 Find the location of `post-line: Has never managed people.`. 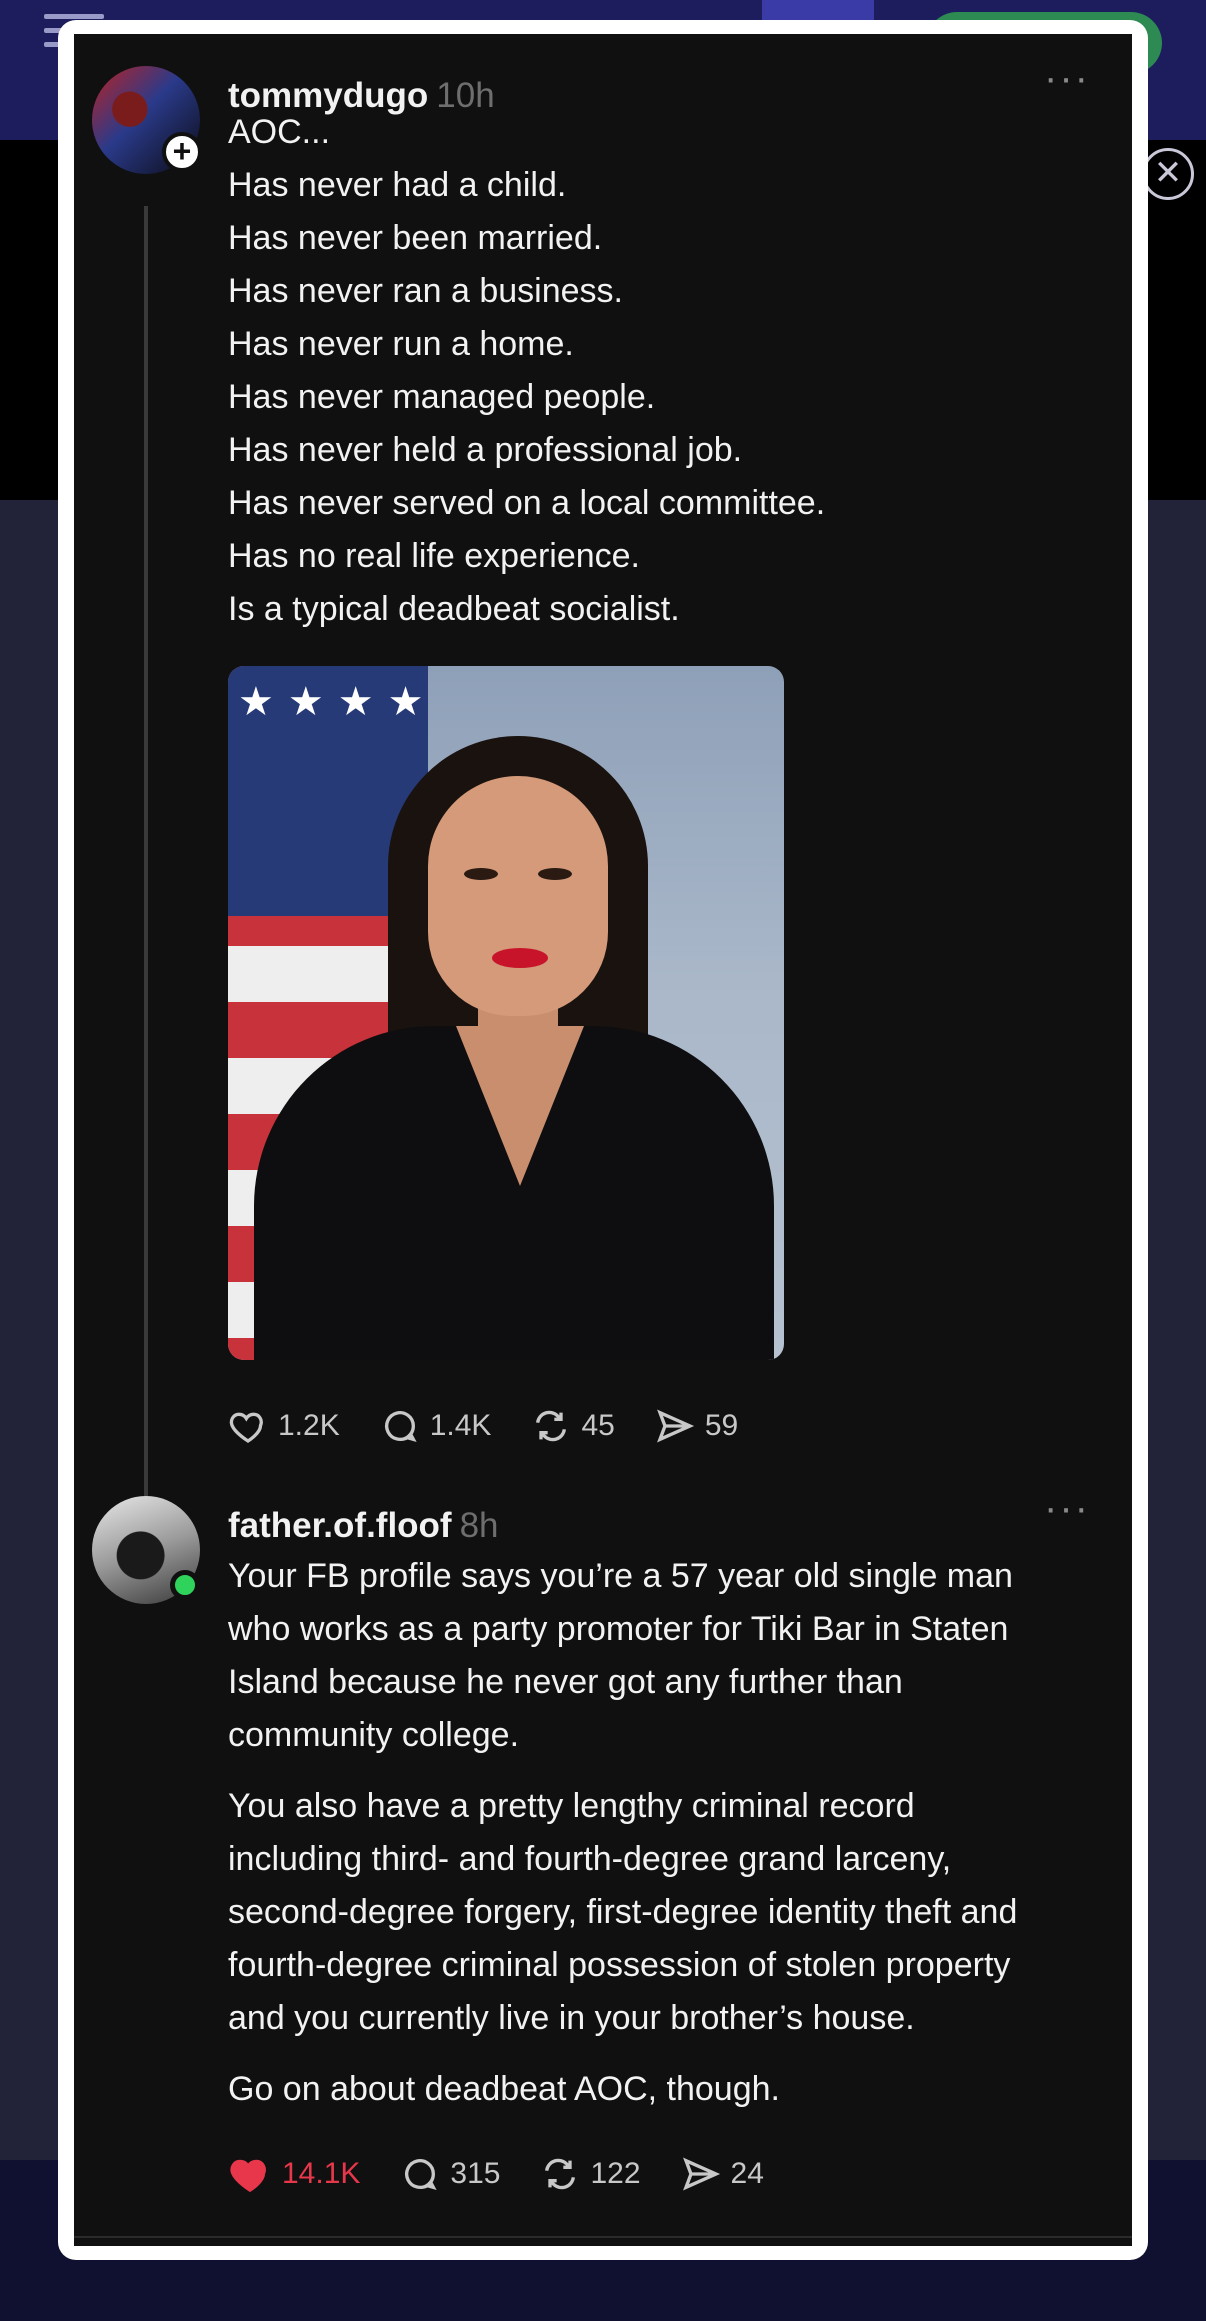

post-line: Has never managed people. is located at coordinates (442, 397).